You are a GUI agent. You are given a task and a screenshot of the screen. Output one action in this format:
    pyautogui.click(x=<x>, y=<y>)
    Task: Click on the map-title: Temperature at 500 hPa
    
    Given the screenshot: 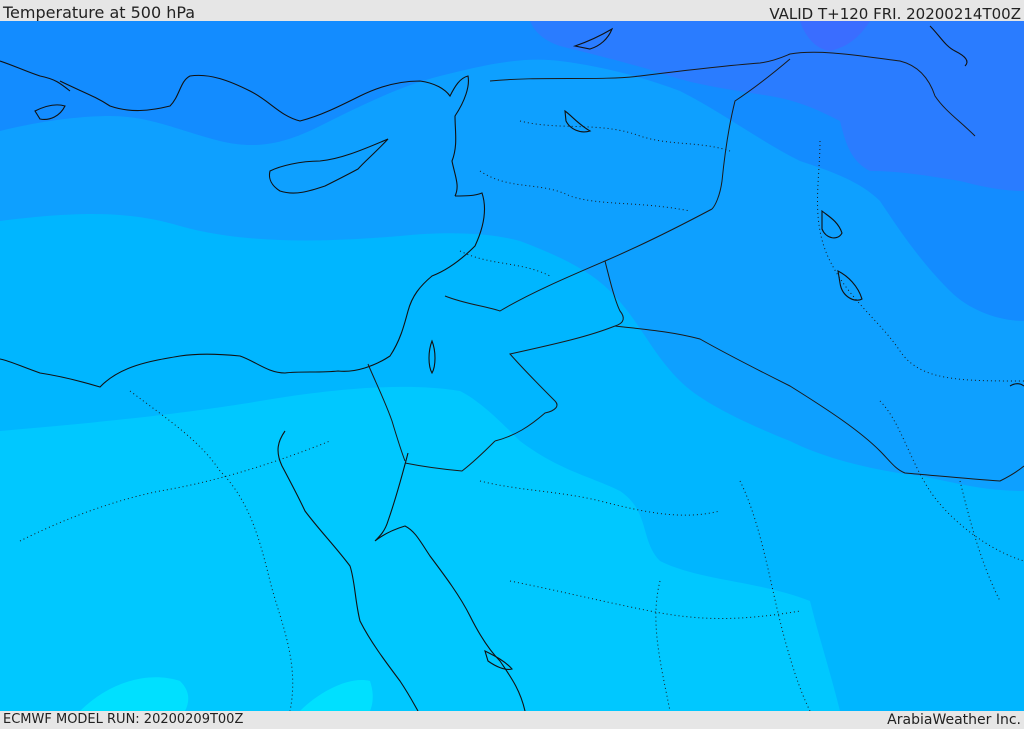 What is the action you would take?
    pyautogui.click(x=99, y=12)
    